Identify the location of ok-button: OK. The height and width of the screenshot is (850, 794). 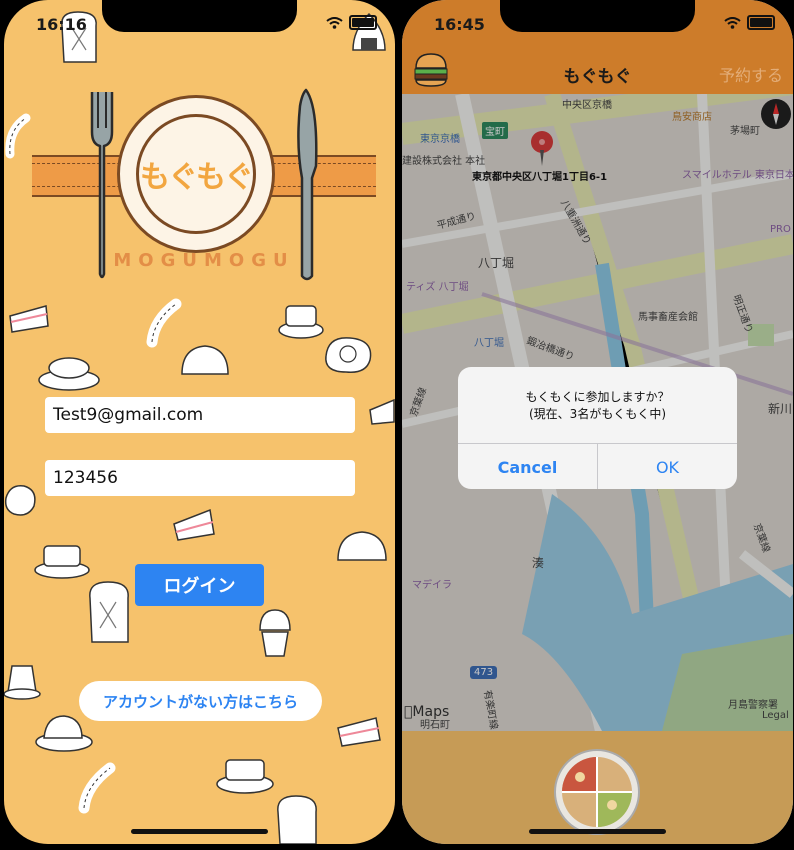
(667, 466).